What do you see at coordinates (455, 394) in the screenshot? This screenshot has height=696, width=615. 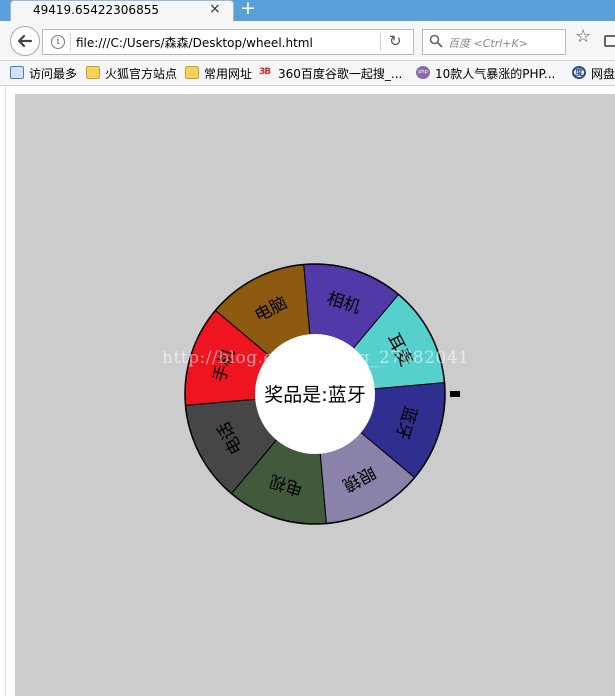 I see `wheel-pointer` at bounding box center [455, 394].